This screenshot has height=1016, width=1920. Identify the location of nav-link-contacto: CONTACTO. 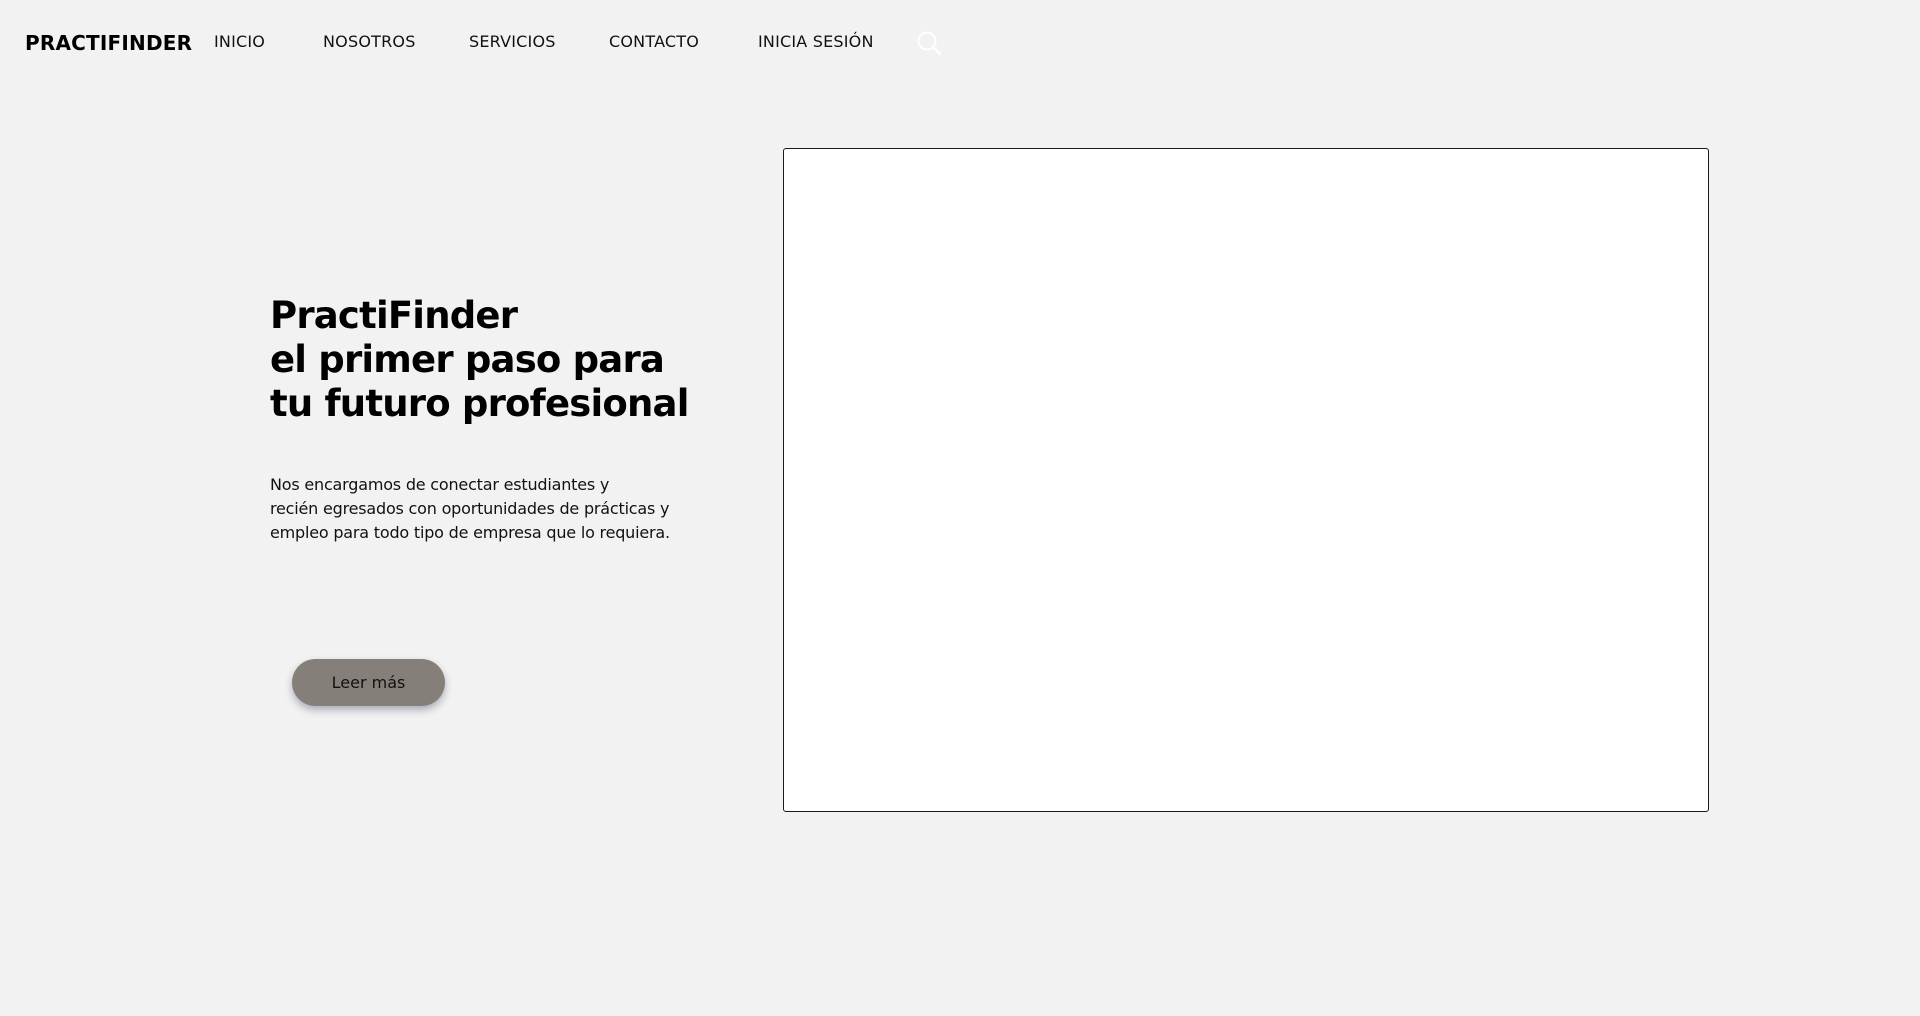
(654, 41).